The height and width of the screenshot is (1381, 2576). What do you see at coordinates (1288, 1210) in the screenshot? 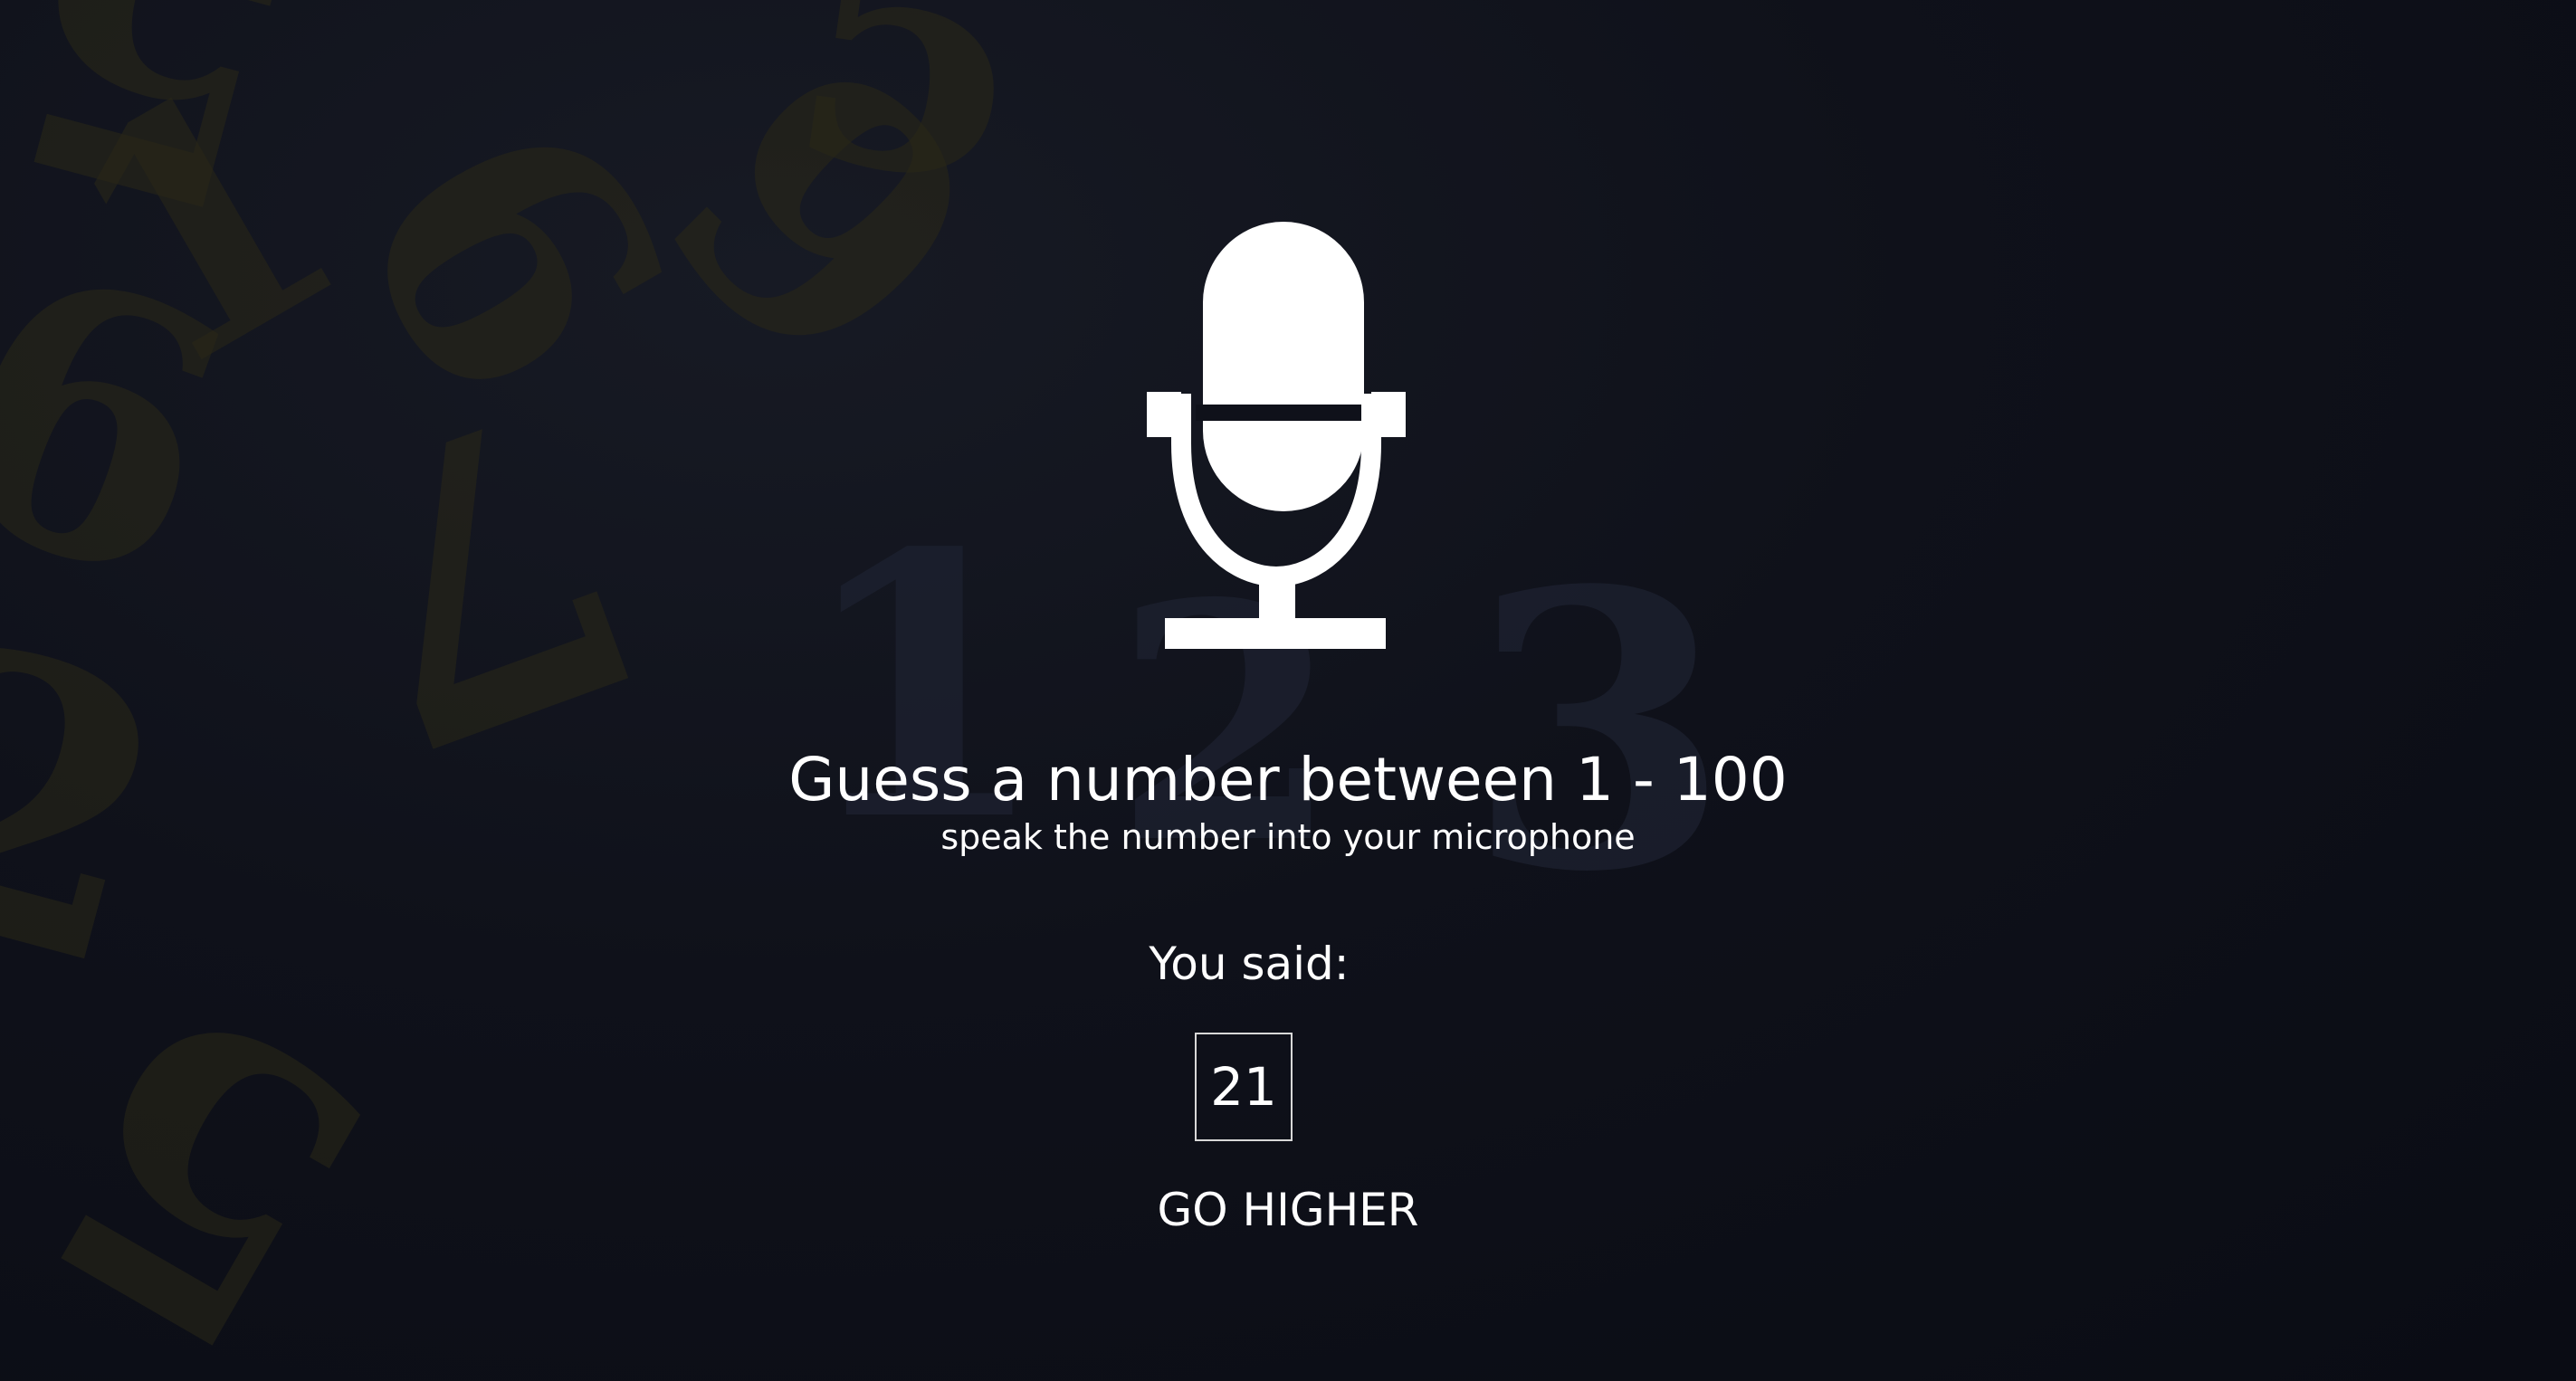
I see `hint-text: GO HIGHER` at bounding box center [1288, 1210].